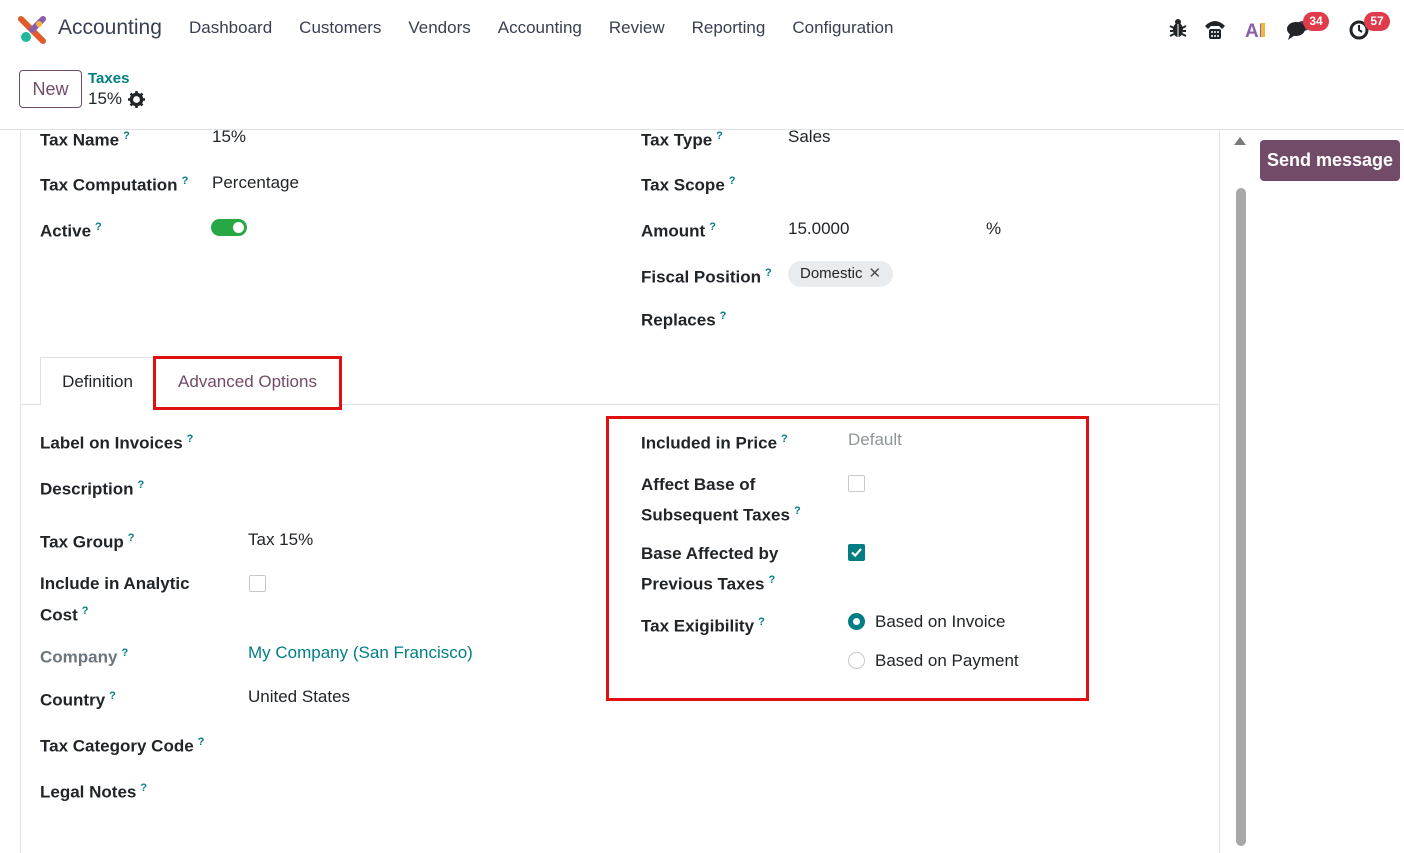 This screenshot has height=853, width=1404. I want to click on tax-category-code-label: Tax Category Code?, so click(122, 746).